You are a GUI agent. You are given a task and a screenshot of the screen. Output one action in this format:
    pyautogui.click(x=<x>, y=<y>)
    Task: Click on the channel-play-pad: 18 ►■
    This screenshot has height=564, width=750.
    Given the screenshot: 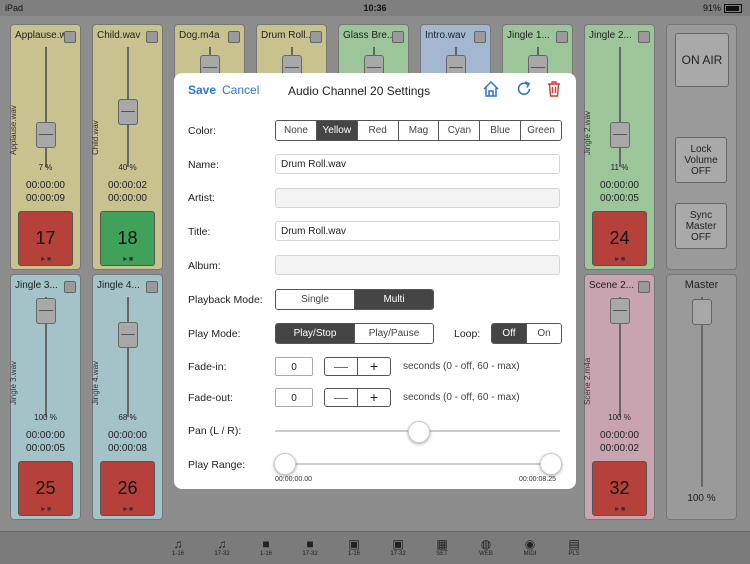 What is the action you would take?
    pyautogui.click(x=127, y=238)
    